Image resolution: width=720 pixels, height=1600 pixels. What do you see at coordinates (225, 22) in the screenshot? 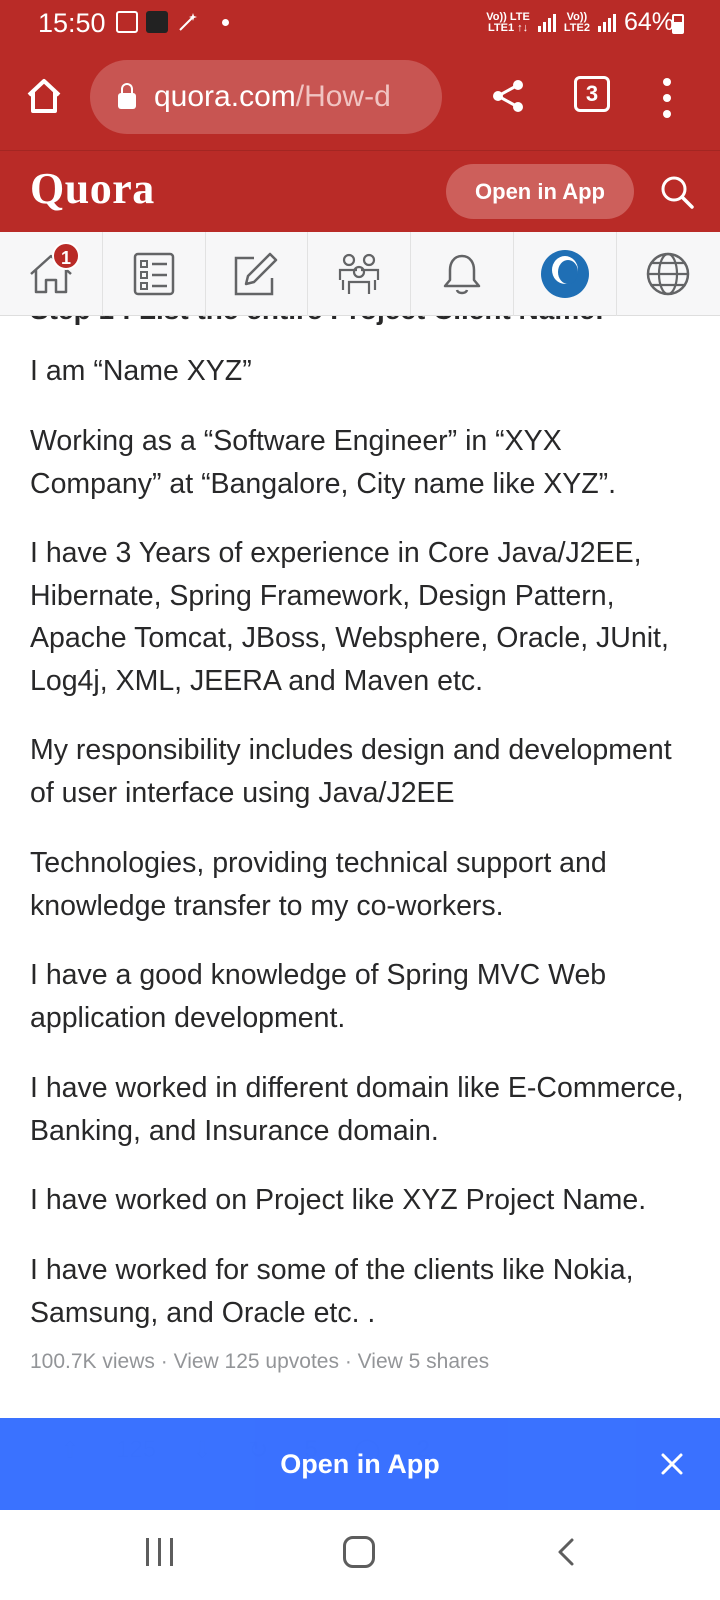
I see `more-notifications-dot` at bounding box center [225, 22].